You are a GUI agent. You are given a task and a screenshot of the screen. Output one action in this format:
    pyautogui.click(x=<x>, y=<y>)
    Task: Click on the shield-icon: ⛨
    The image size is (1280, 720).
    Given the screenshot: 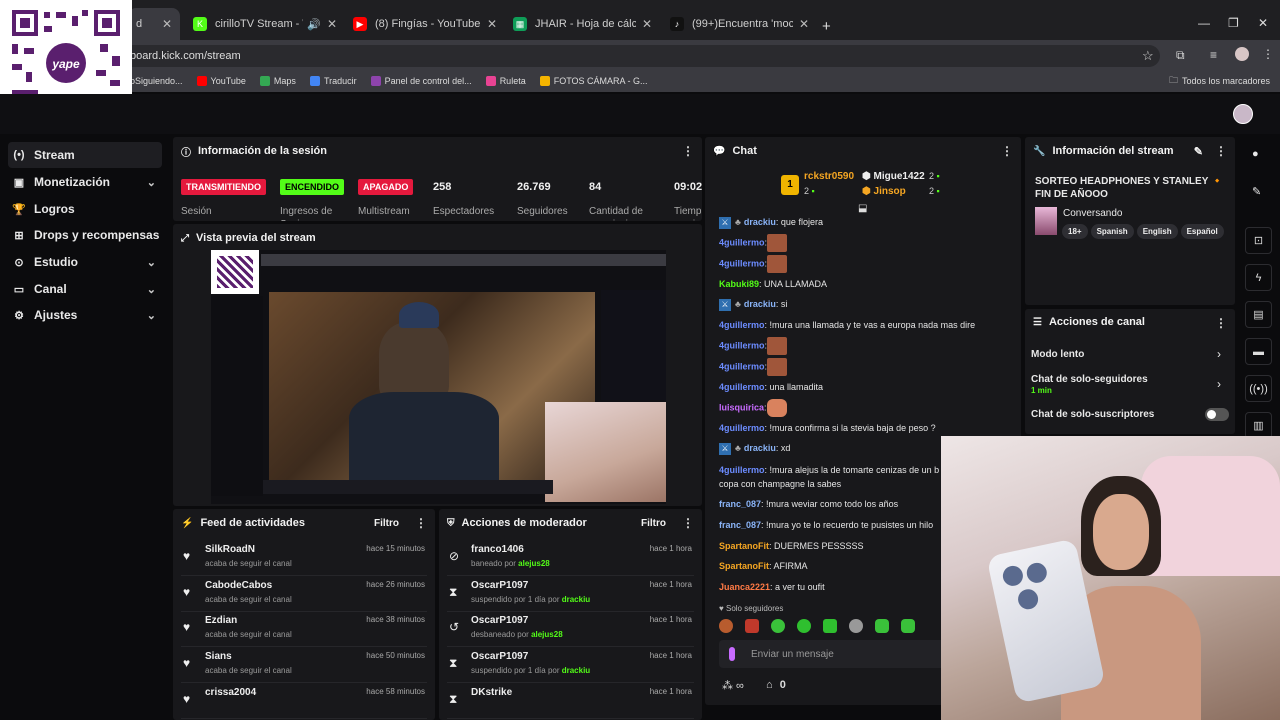 What is the action you would take?
    pyautogui.click(x=451, y=523)
    